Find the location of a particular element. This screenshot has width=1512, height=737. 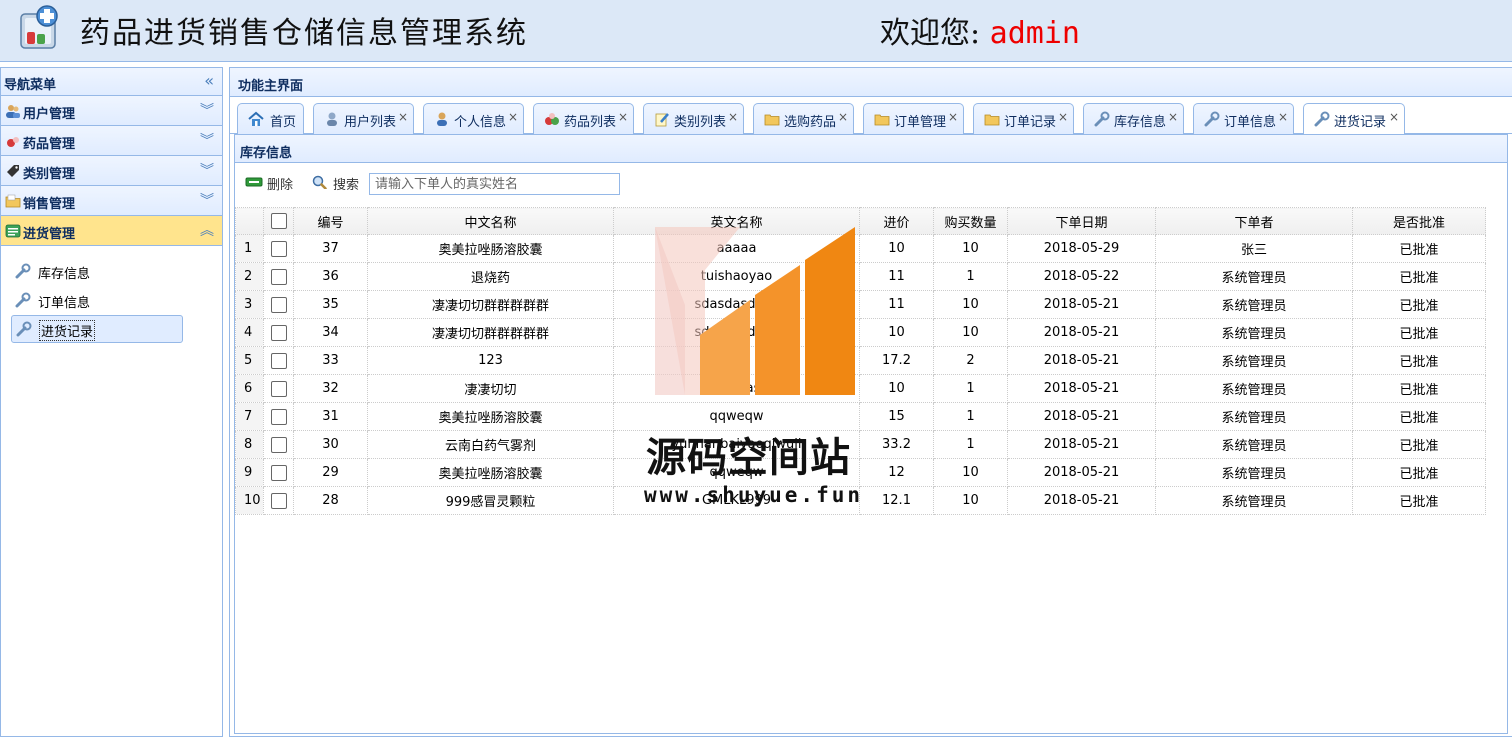

tab-purchase-records: 进货记录 × is located at coordinates (1354, 119).